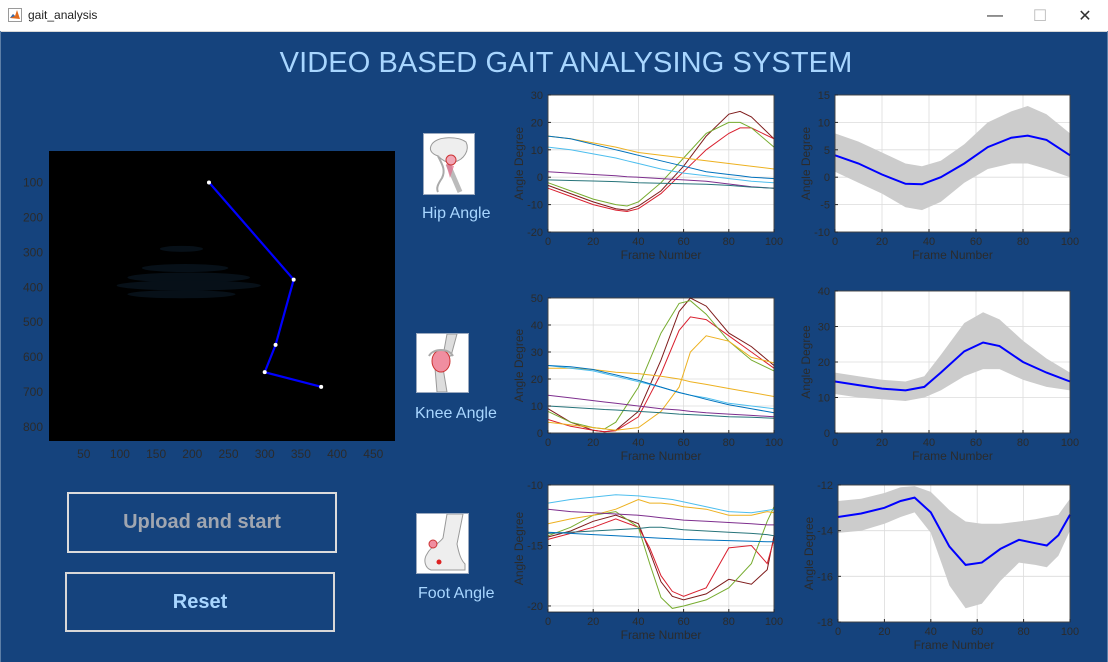 The image size is (1108, 662). Describe the element at coordinates (33, 217) in the screenshot. I see `y-tick-label: 200` at that location.